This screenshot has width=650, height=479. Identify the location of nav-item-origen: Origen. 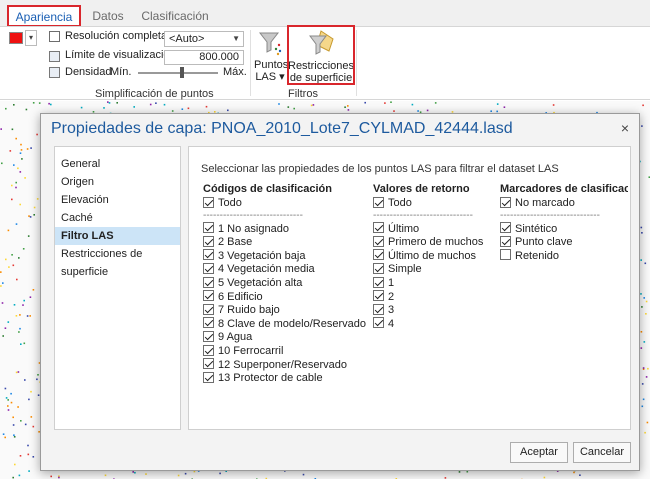
(117, 182).